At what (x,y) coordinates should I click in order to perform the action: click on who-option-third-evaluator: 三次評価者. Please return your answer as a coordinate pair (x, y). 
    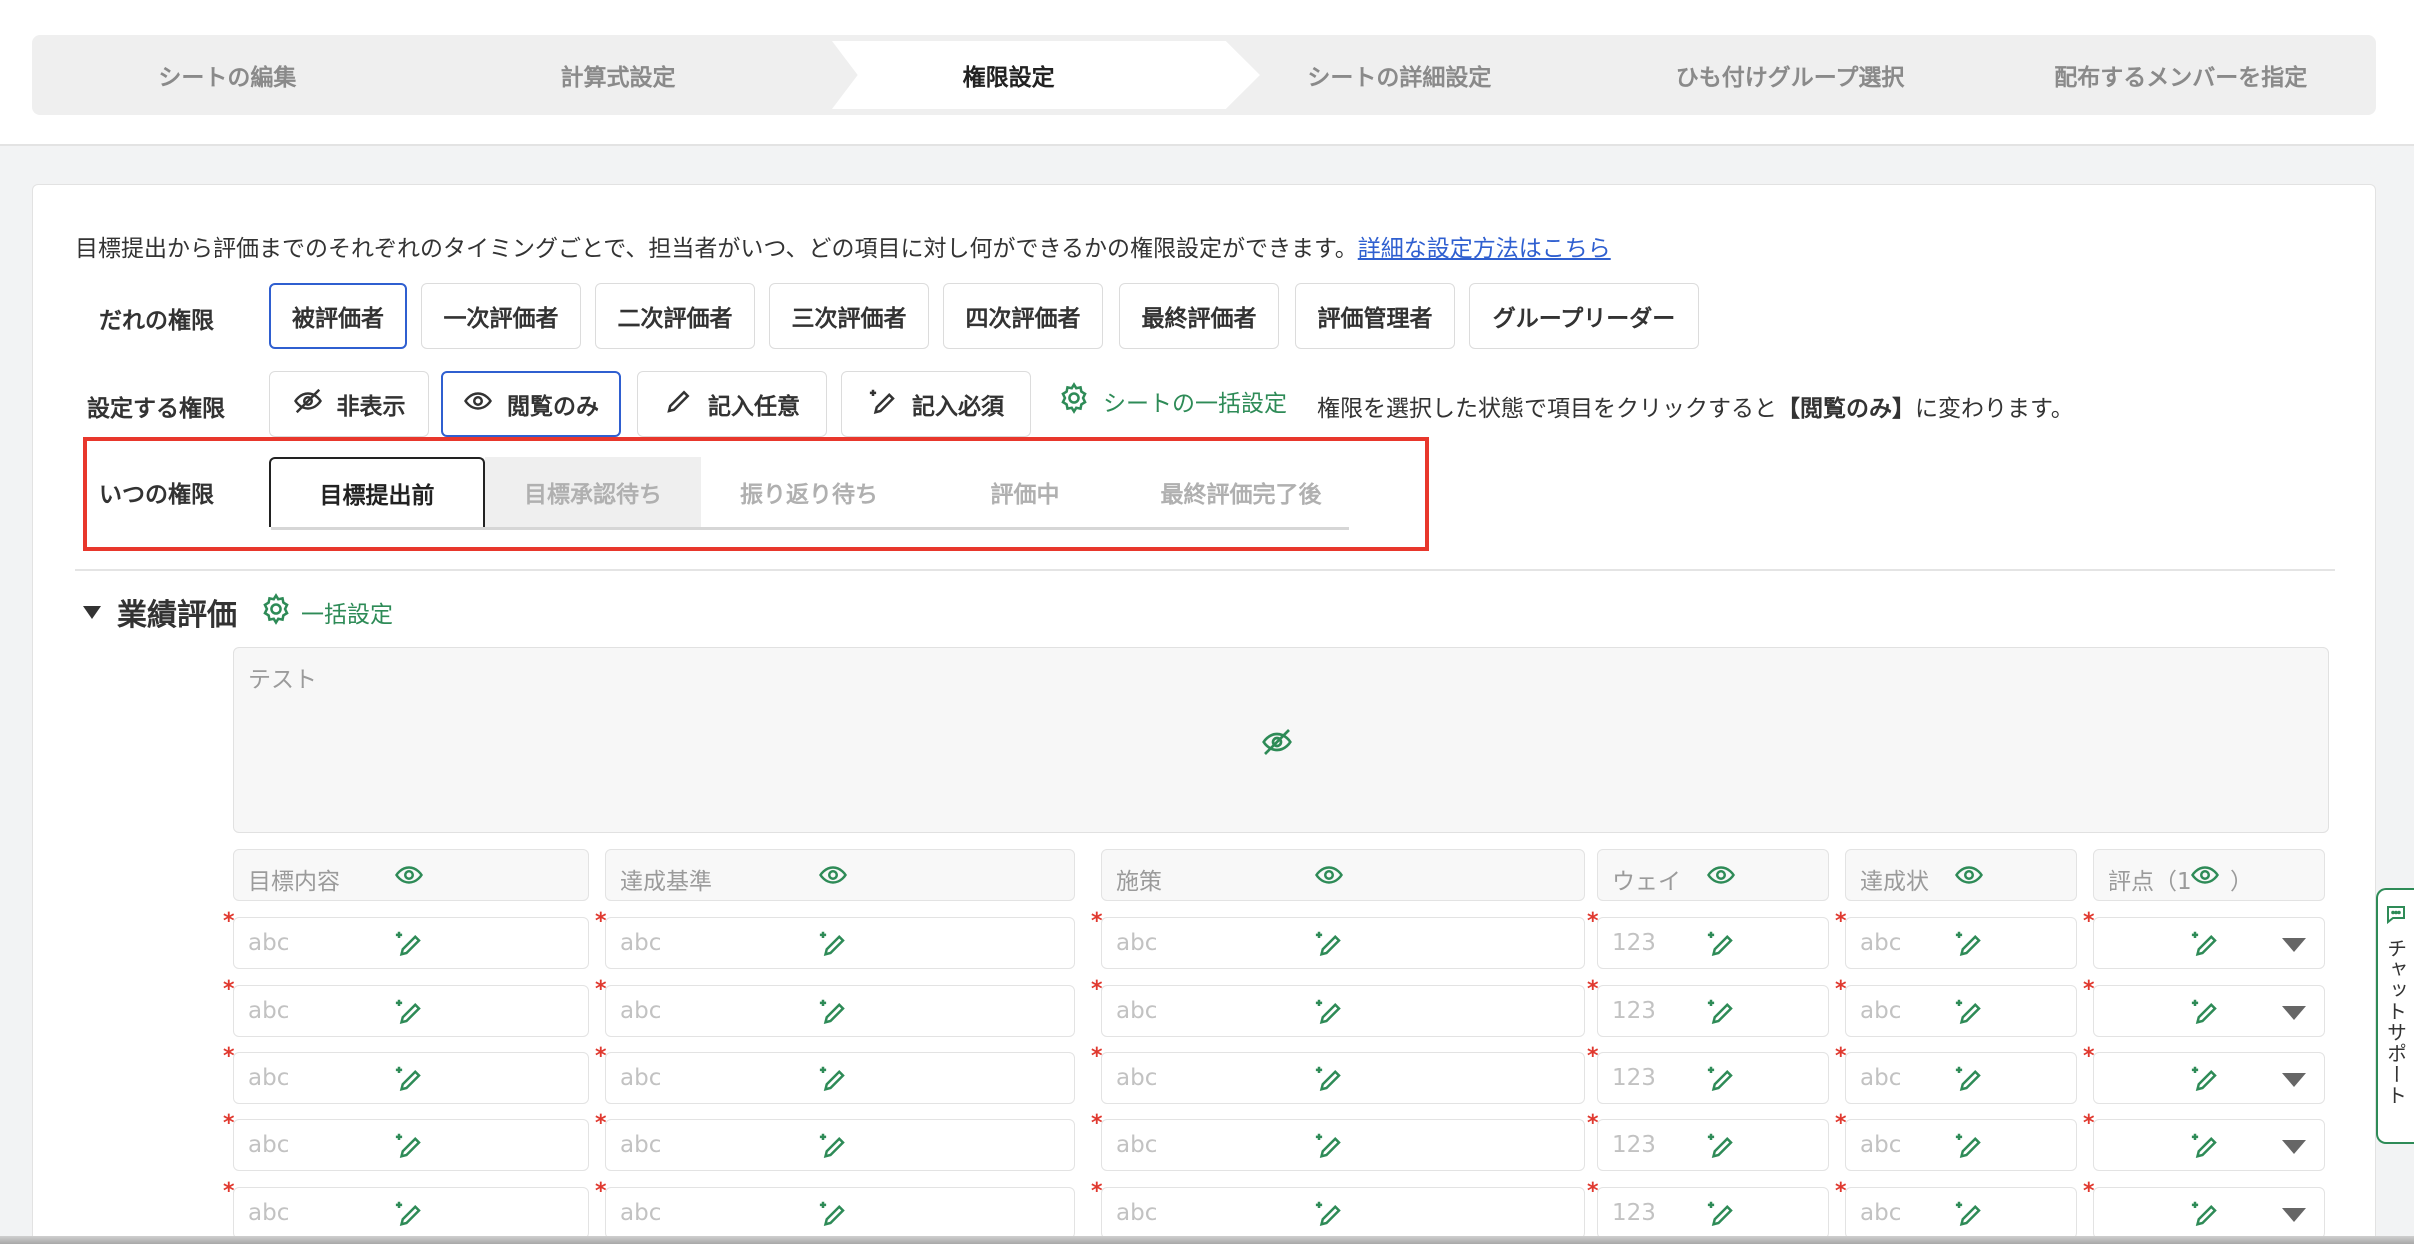
    Looking at the image, I should click on (849, 316).